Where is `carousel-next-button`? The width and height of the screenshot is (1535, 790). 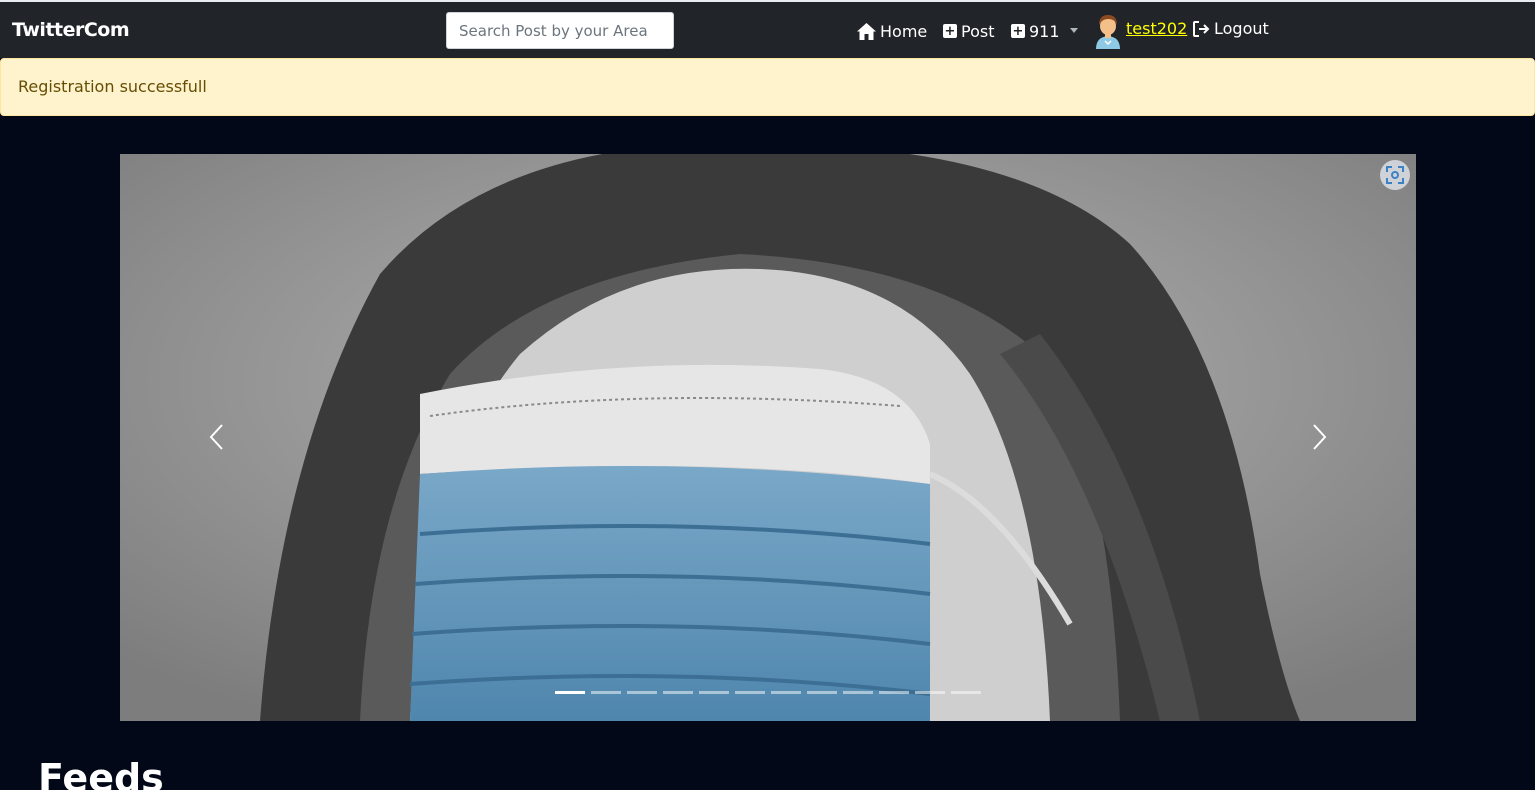 carousel-next-button is located at coordinates (1319, 437).